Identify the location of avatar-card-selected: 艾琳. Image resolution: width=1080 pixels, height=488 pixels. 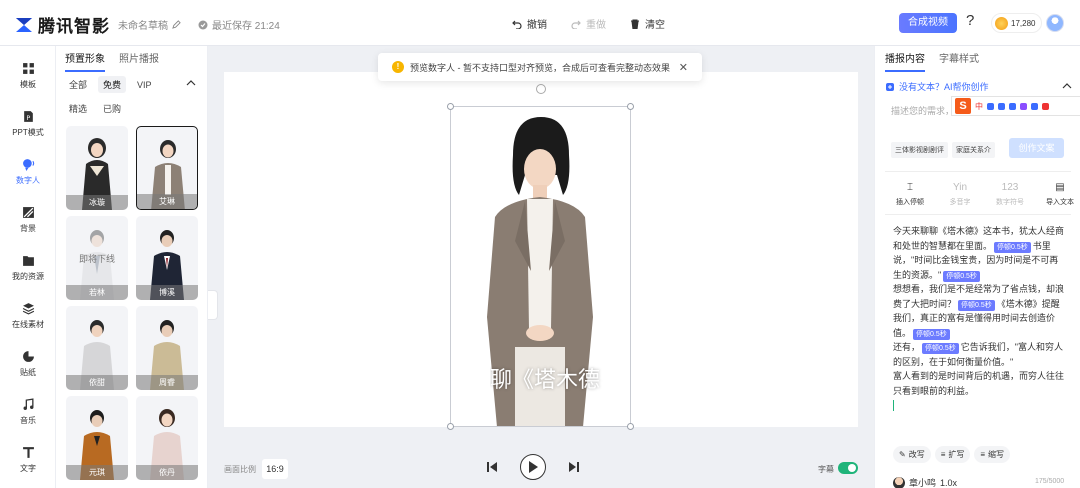
(167, 168).